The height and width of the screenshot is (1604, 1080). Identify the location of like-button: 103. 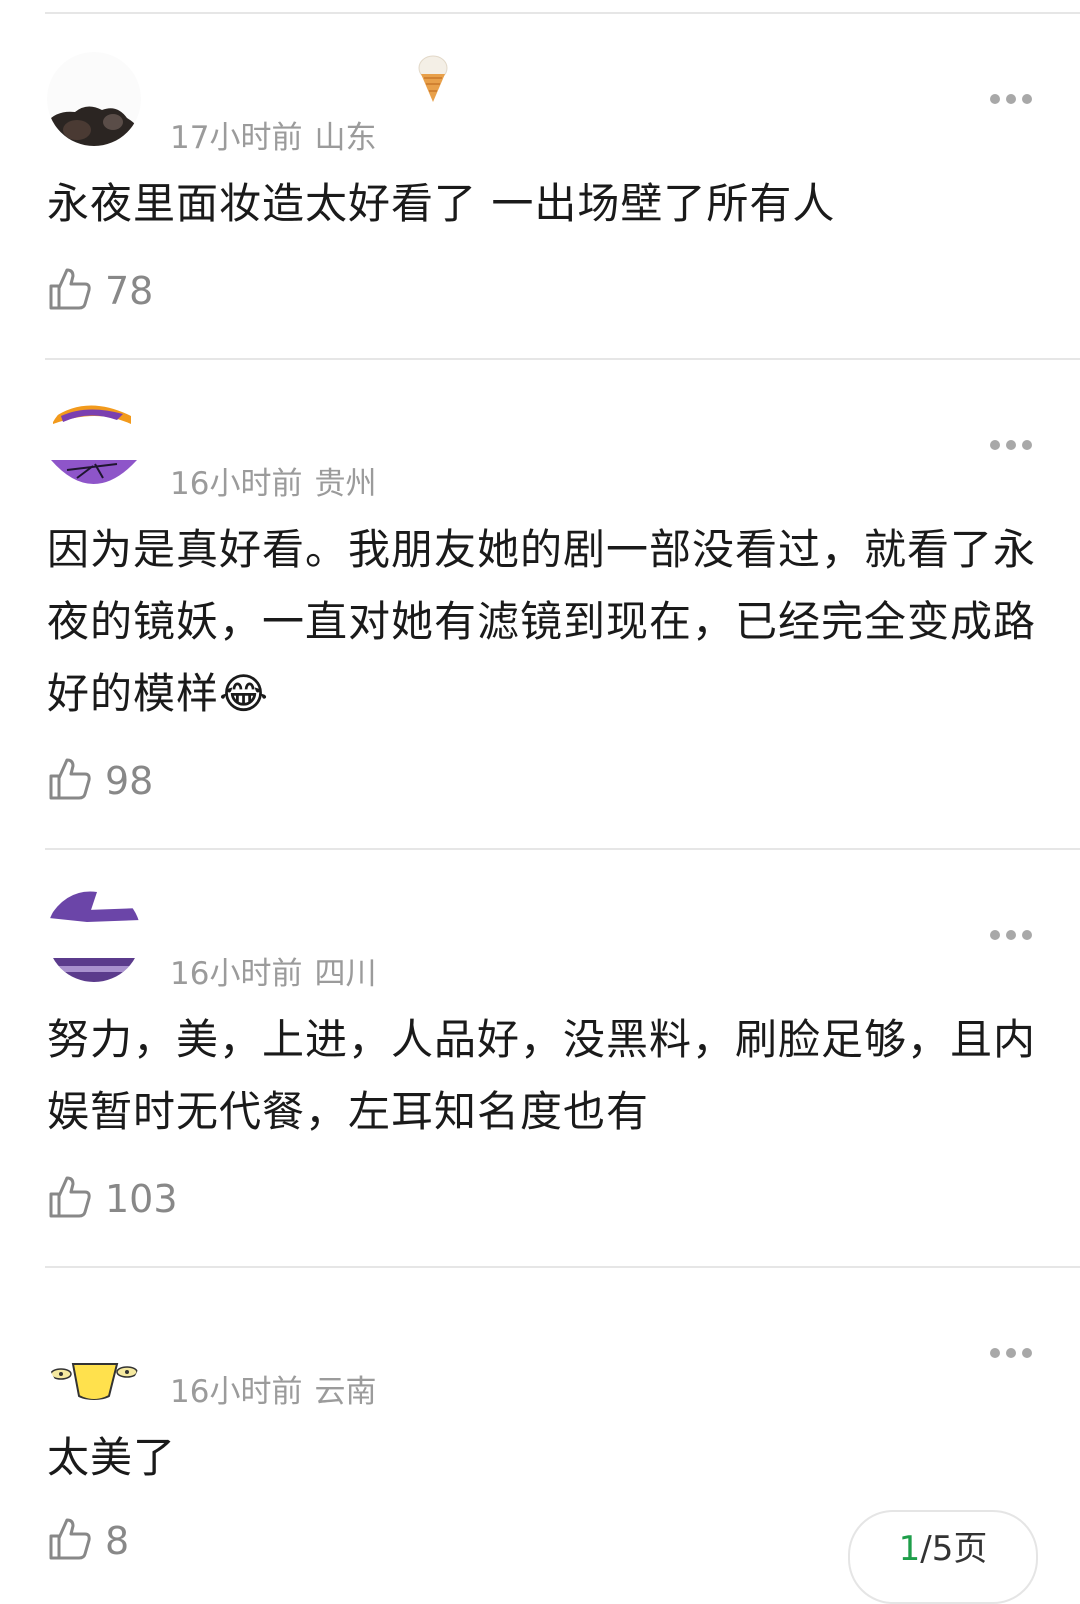
(112, 1199).